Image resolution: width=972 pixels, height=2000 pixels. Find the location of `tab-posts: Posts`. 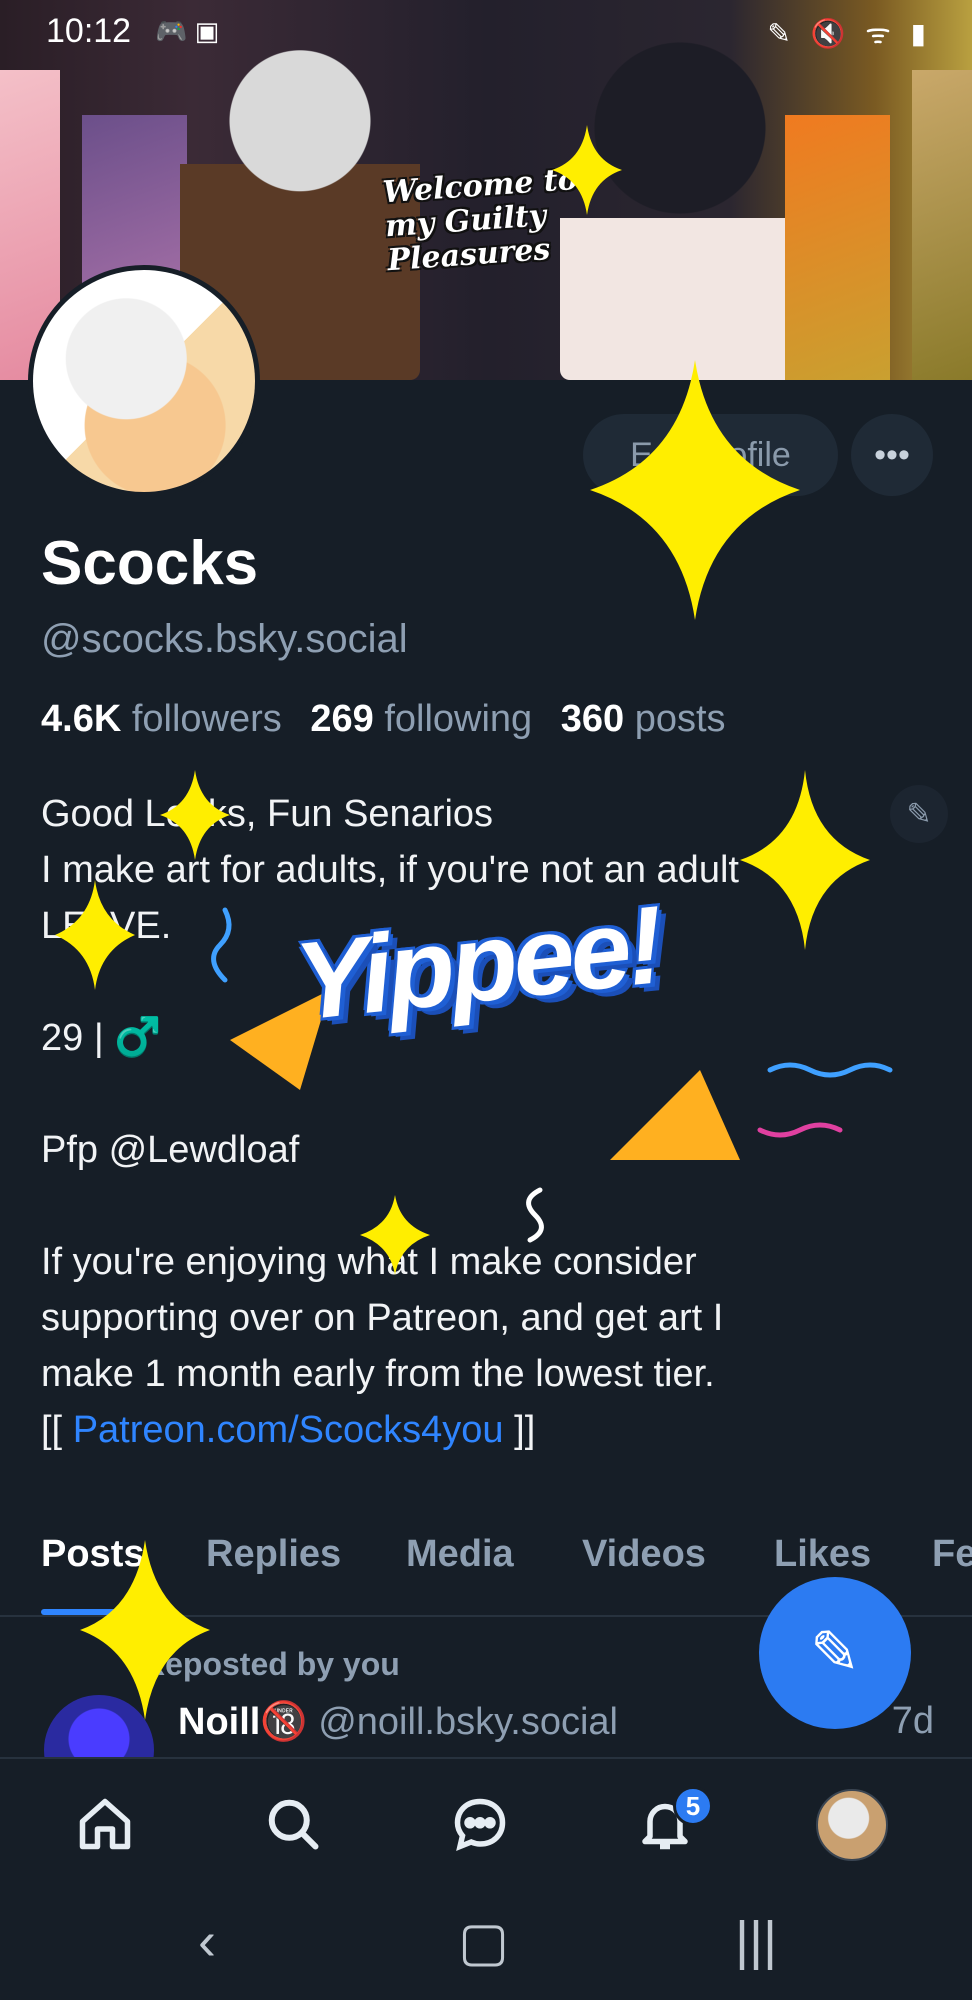

tab-posts: Posts is located at coordinates (92, 1554).